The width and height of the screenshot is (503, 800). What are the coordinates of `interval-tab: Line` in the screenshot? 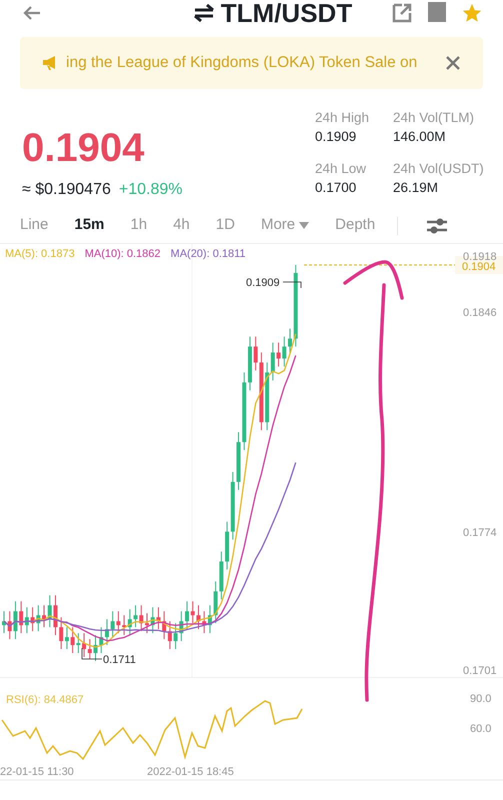 It's located at (34, 225).